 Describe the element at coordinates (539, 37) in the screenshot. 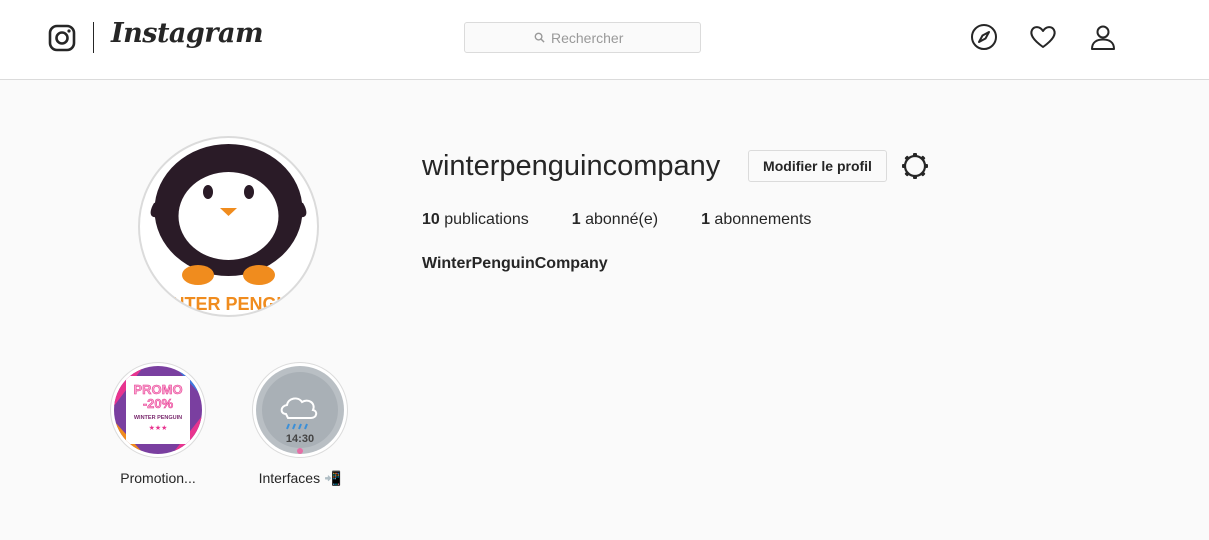

I see `search-icon` at that location.